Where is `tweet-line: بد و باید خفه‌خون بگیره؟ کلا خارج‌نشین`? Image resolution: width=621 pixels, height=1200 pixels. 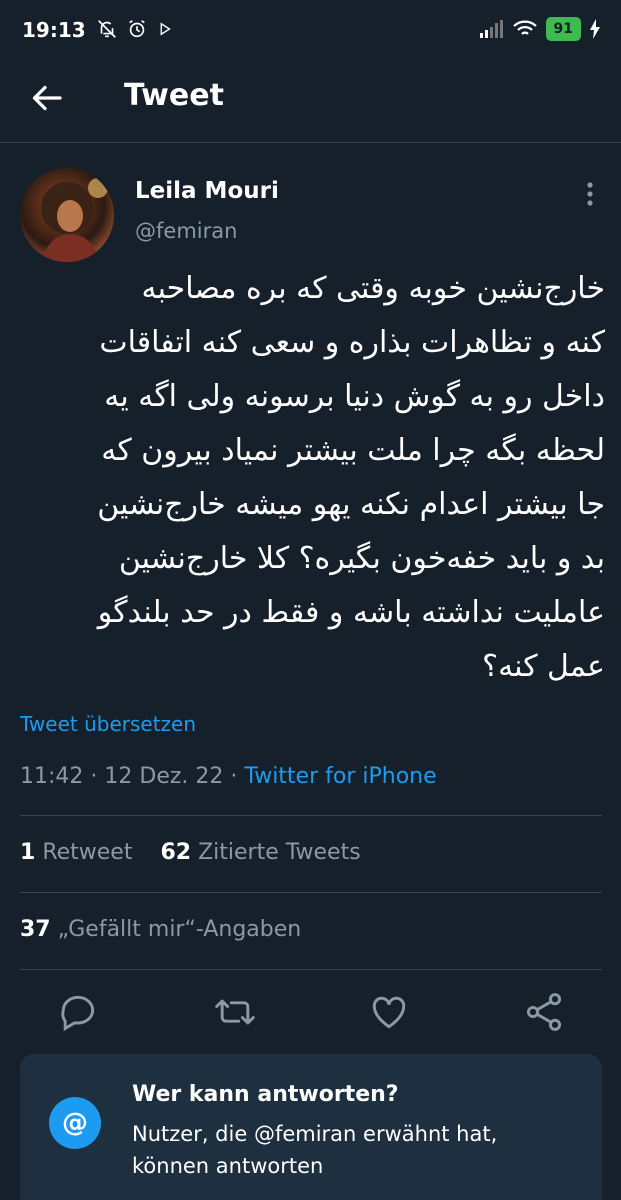 tweet-line: بد و باید خفه‌خون بگیره؟ کلا خارج‌نشین is located at coordinates (361, 558).